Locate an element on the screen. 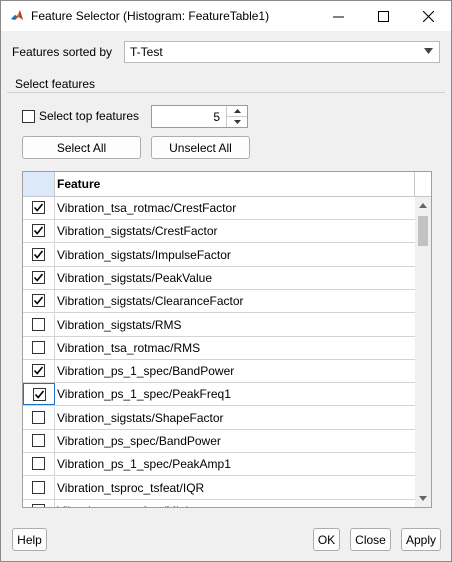 The image size is (452, 562). row-feature-name: Vibration_tsproc_tsfeat/IQR is located at coordinates (131, 487).